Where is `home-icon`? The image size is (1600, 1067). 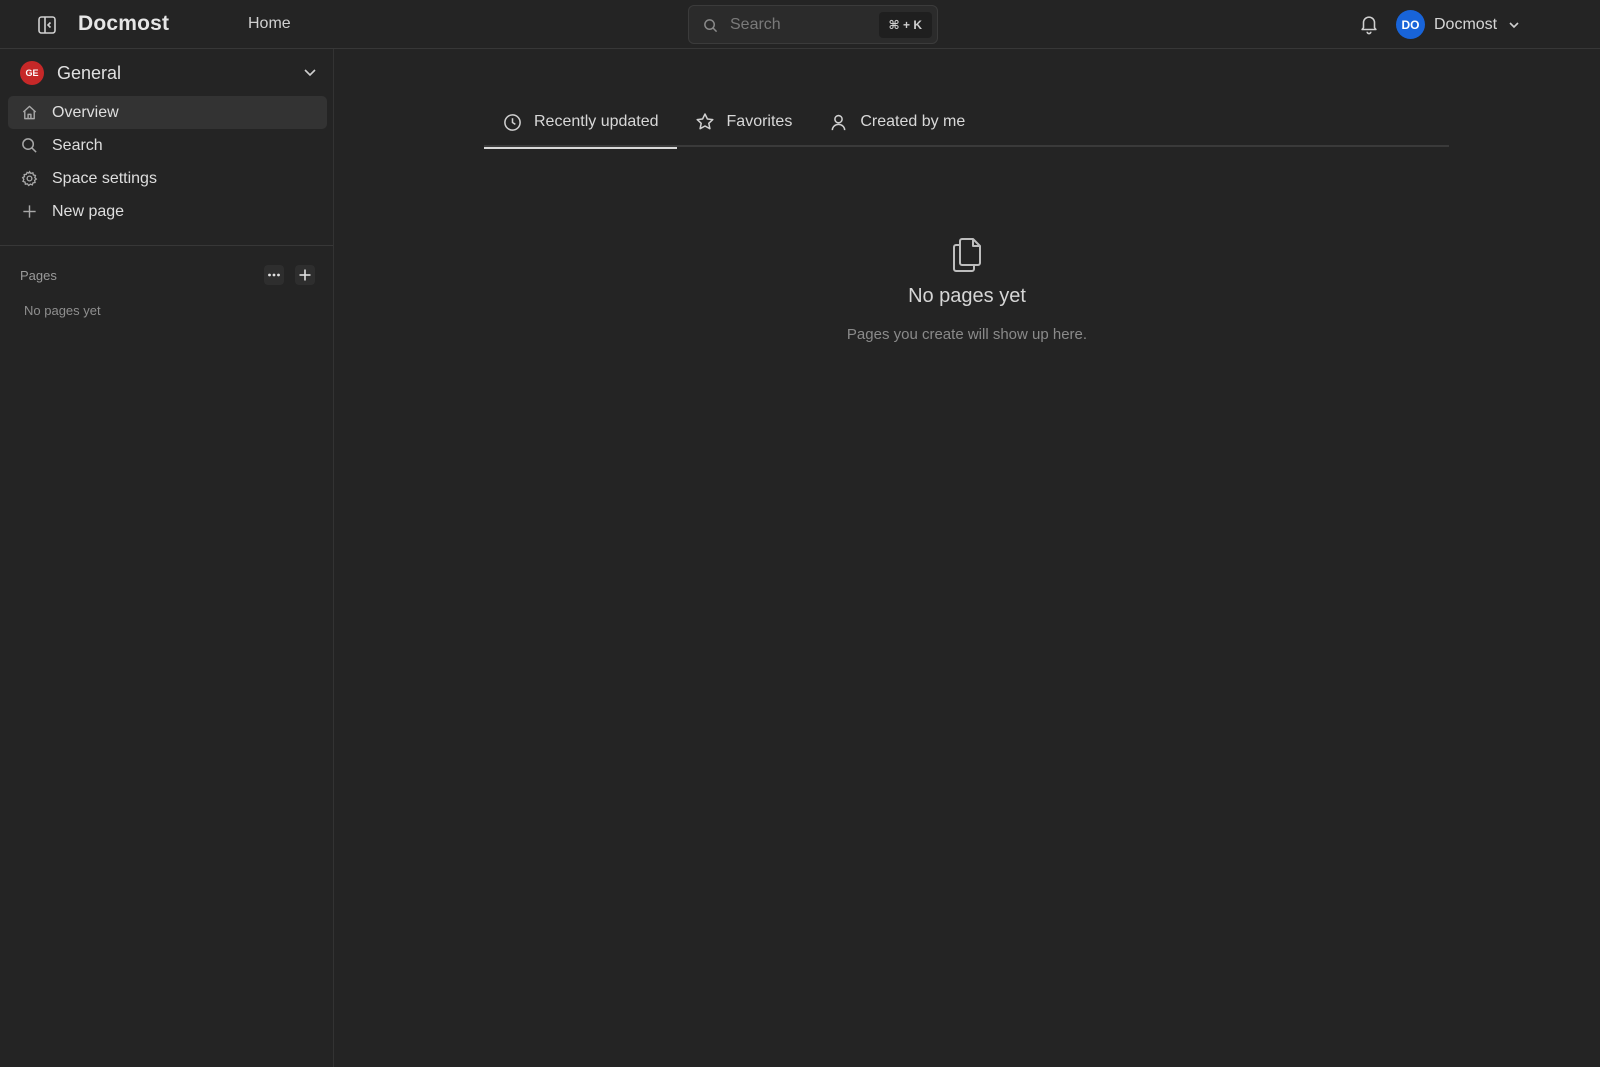 home-icon is located at coordinates (29, 113).